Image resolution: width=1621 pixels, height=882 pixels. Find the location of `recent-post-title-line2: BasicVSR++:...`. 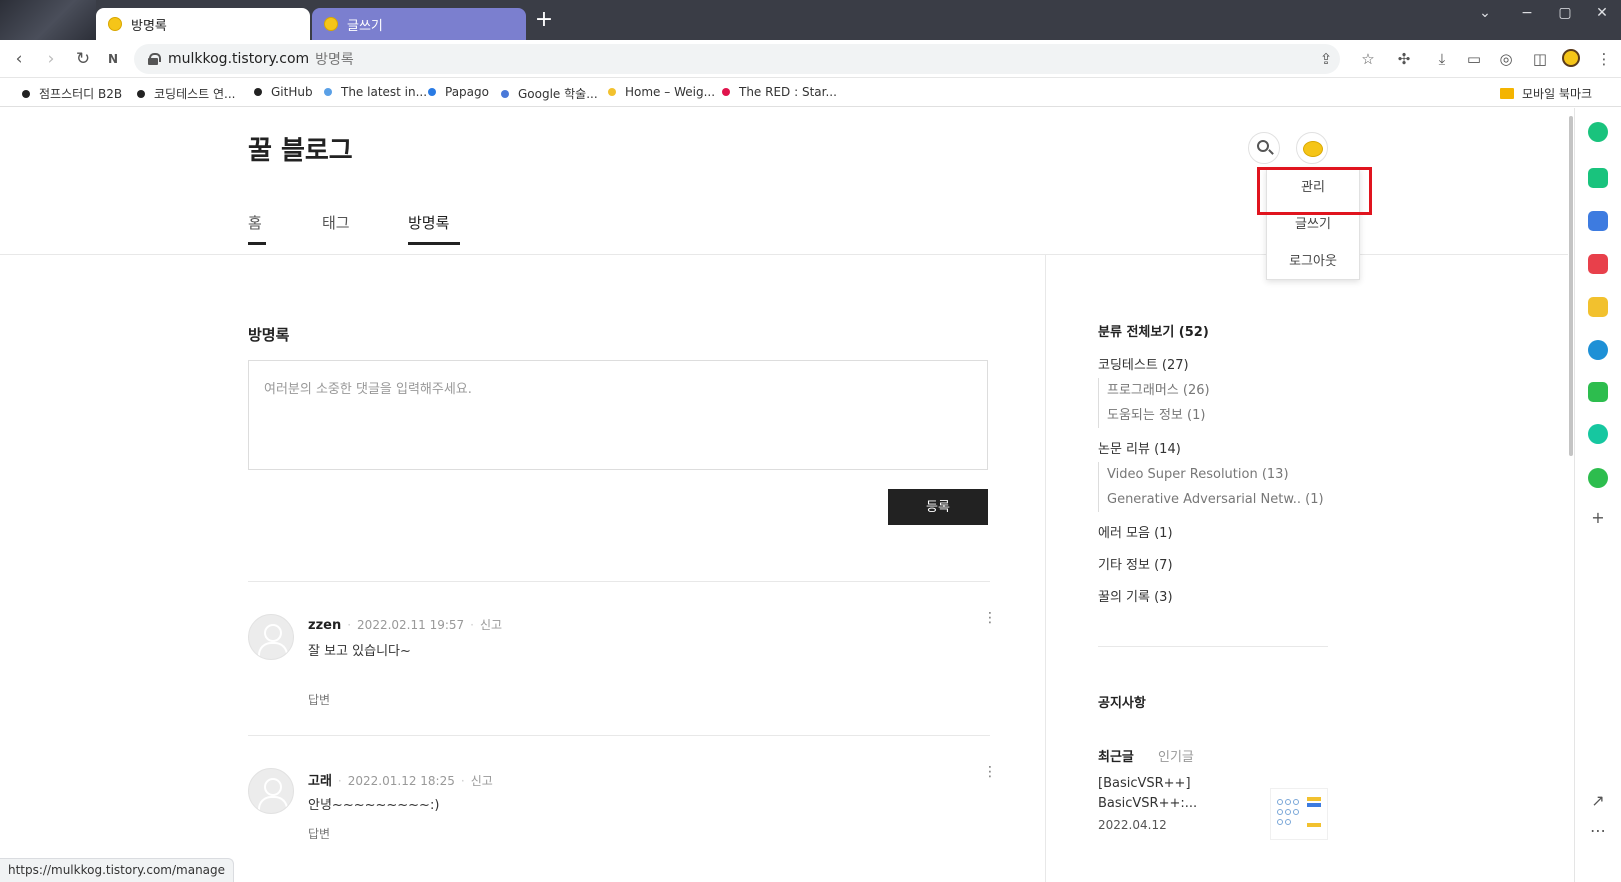

recent-post-title-line2: BasicVSR++:... is located at coordinates (1147, 803).